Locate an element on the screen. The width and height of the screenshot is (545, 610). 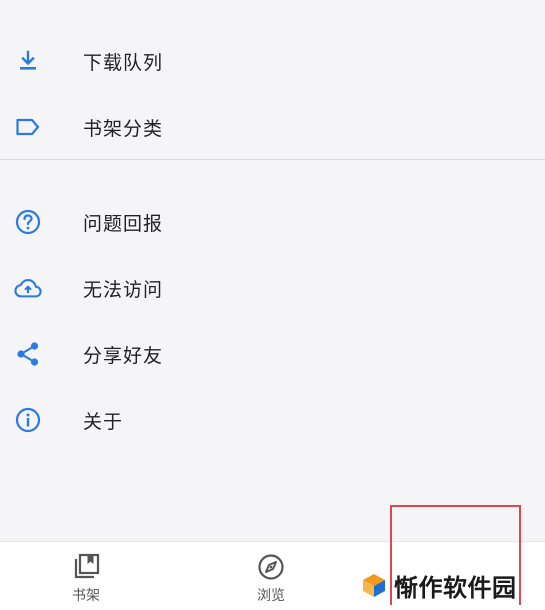
tab-label: 浏览 is located at coordinates (271, 596).